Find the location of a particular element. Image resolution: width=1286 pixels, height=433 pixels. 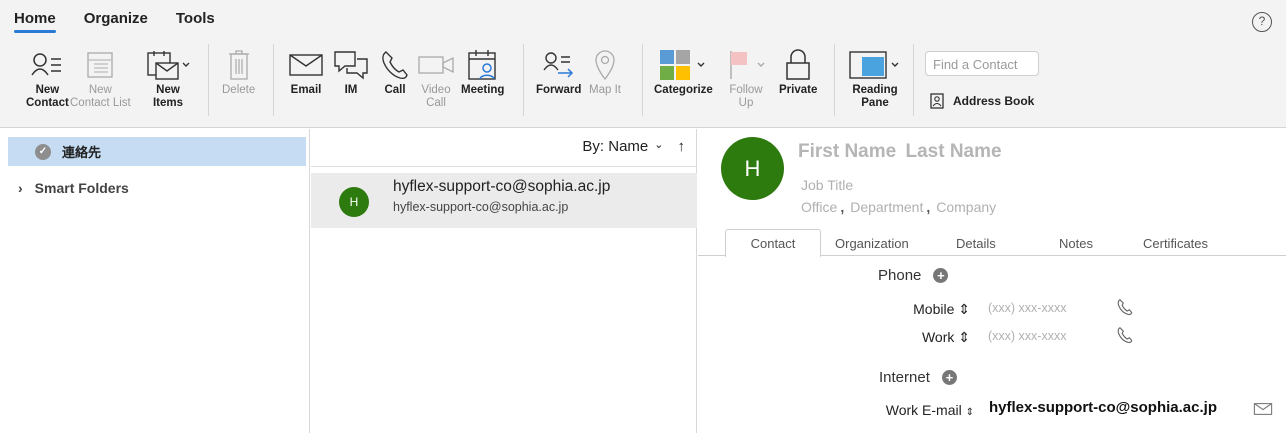

category-grid-icon is located at coordinates (683, 65).